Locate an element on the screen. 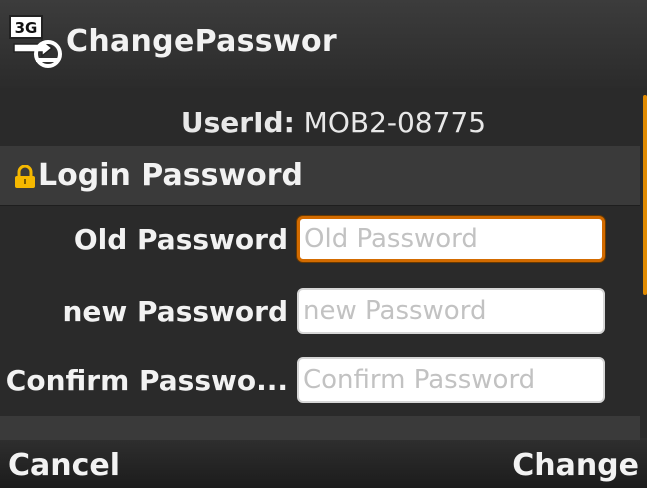 This screenshot has height=488, width=647. login-password-section-header: Login Password is located at coordinates (320, 176).